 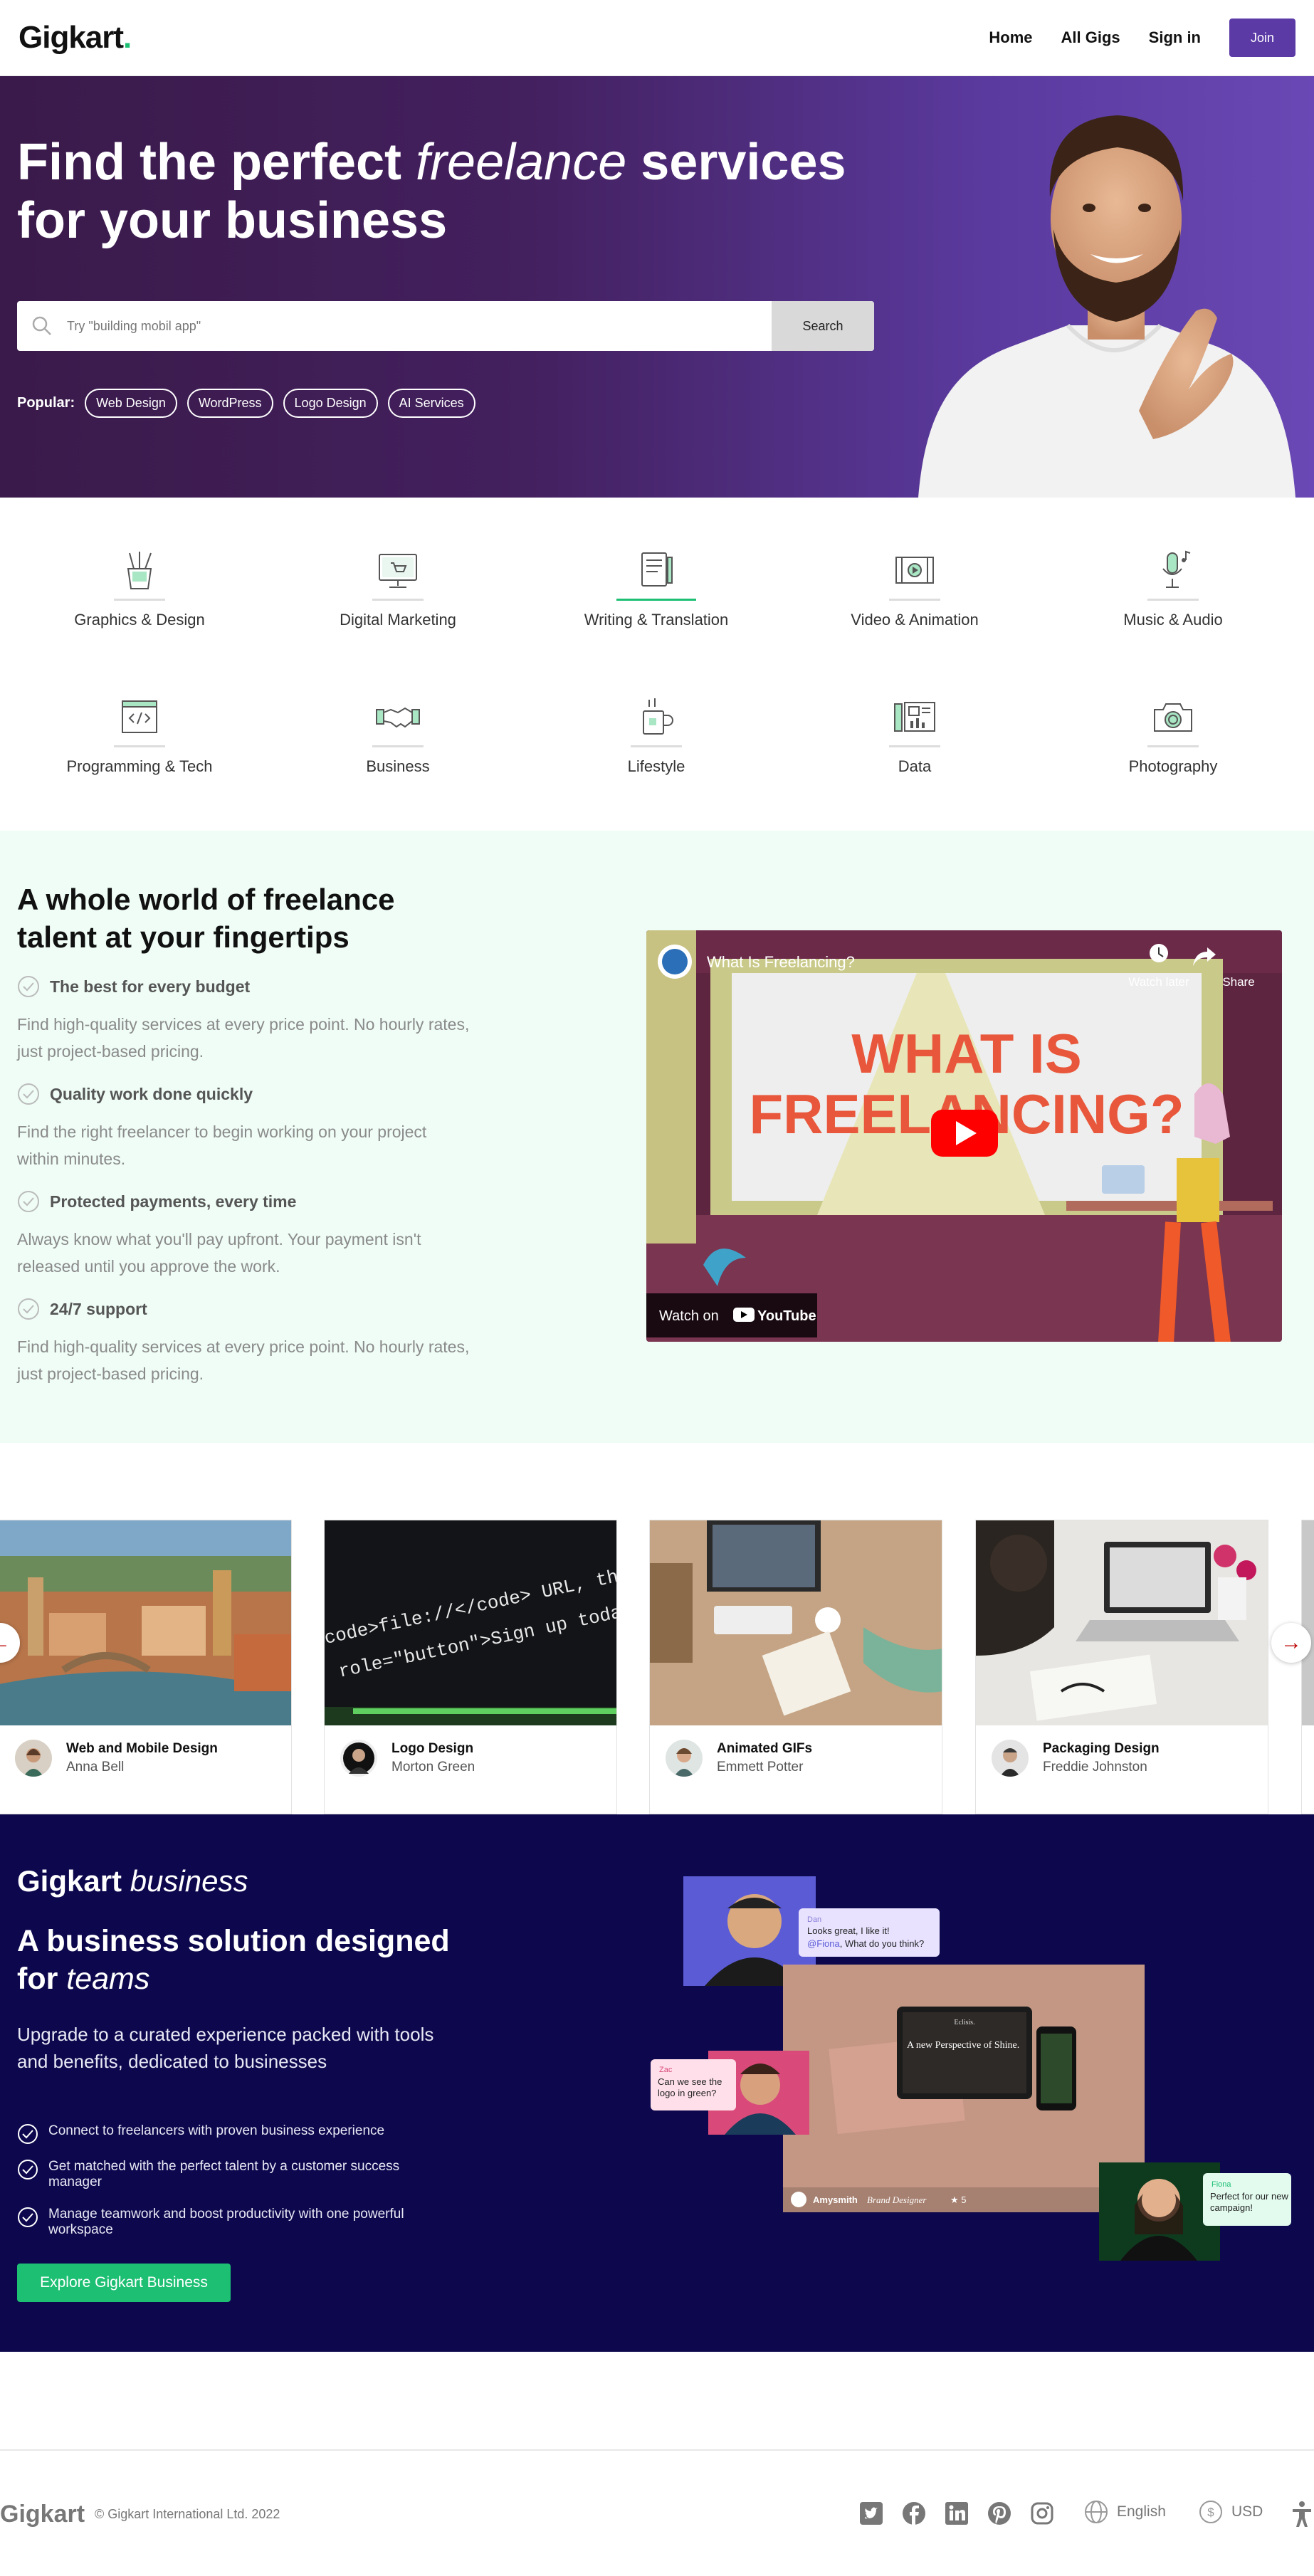 What do you see at coordinates (1125, 2512) in the screenshot?
I see `language-selector: English` at bounding box center [1125, 2512].